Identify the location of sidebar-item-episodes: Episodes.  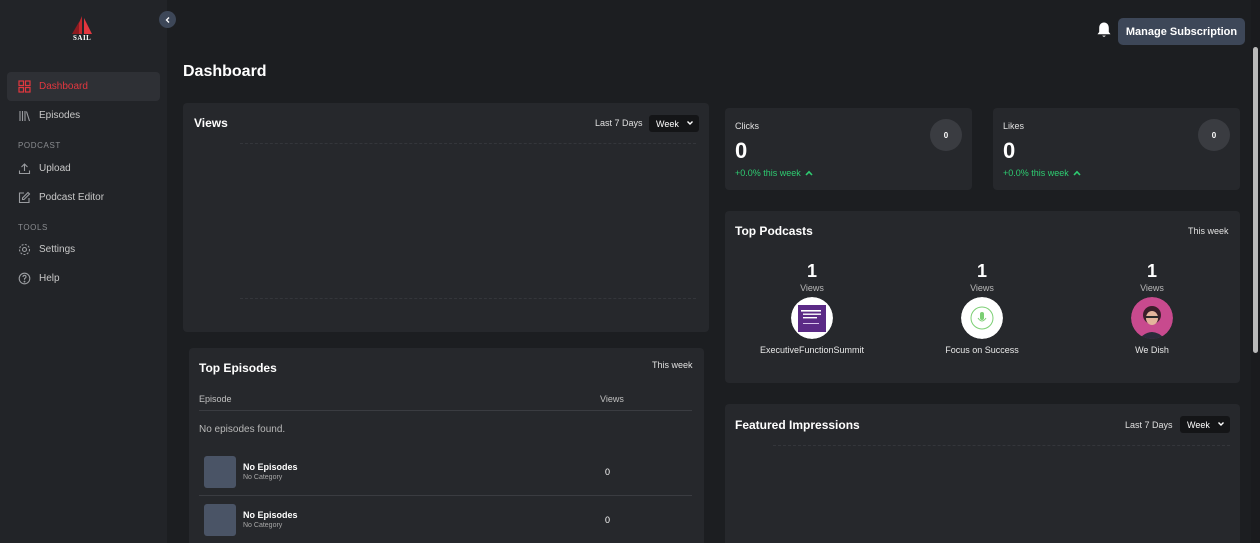
(83, 115).